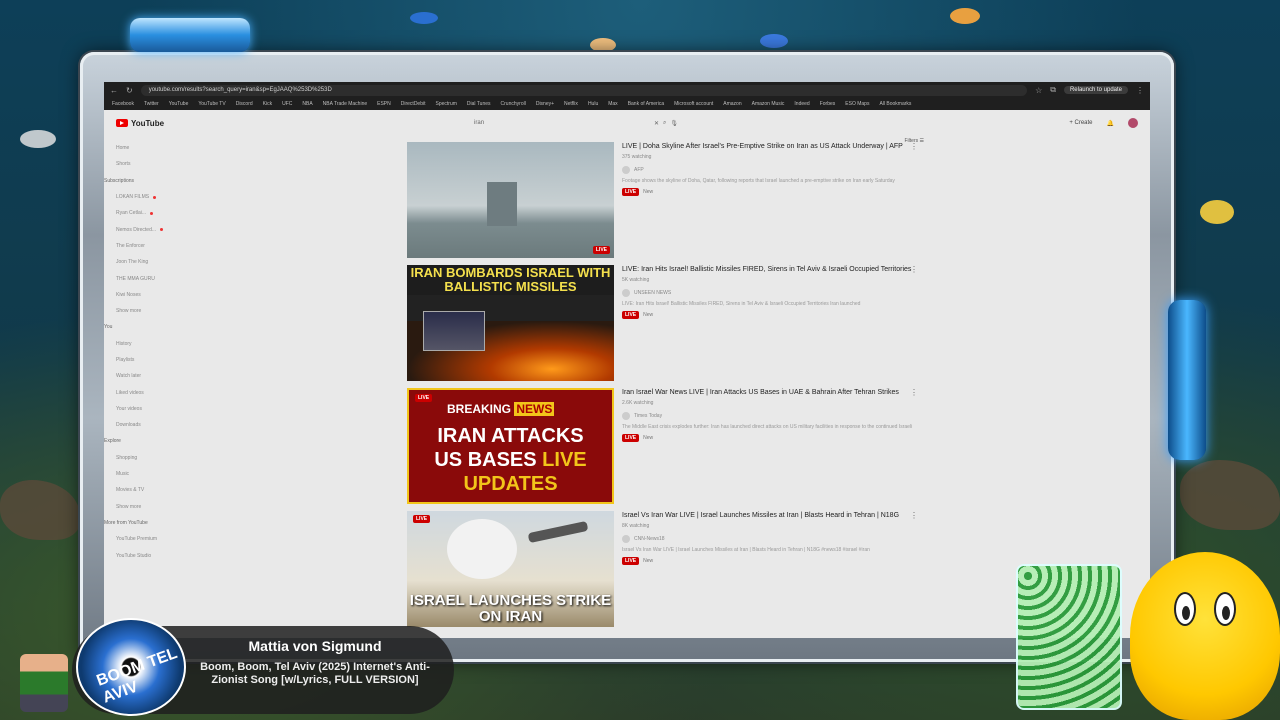  I want to click on clear-icon: ✕, so click(656, 123).